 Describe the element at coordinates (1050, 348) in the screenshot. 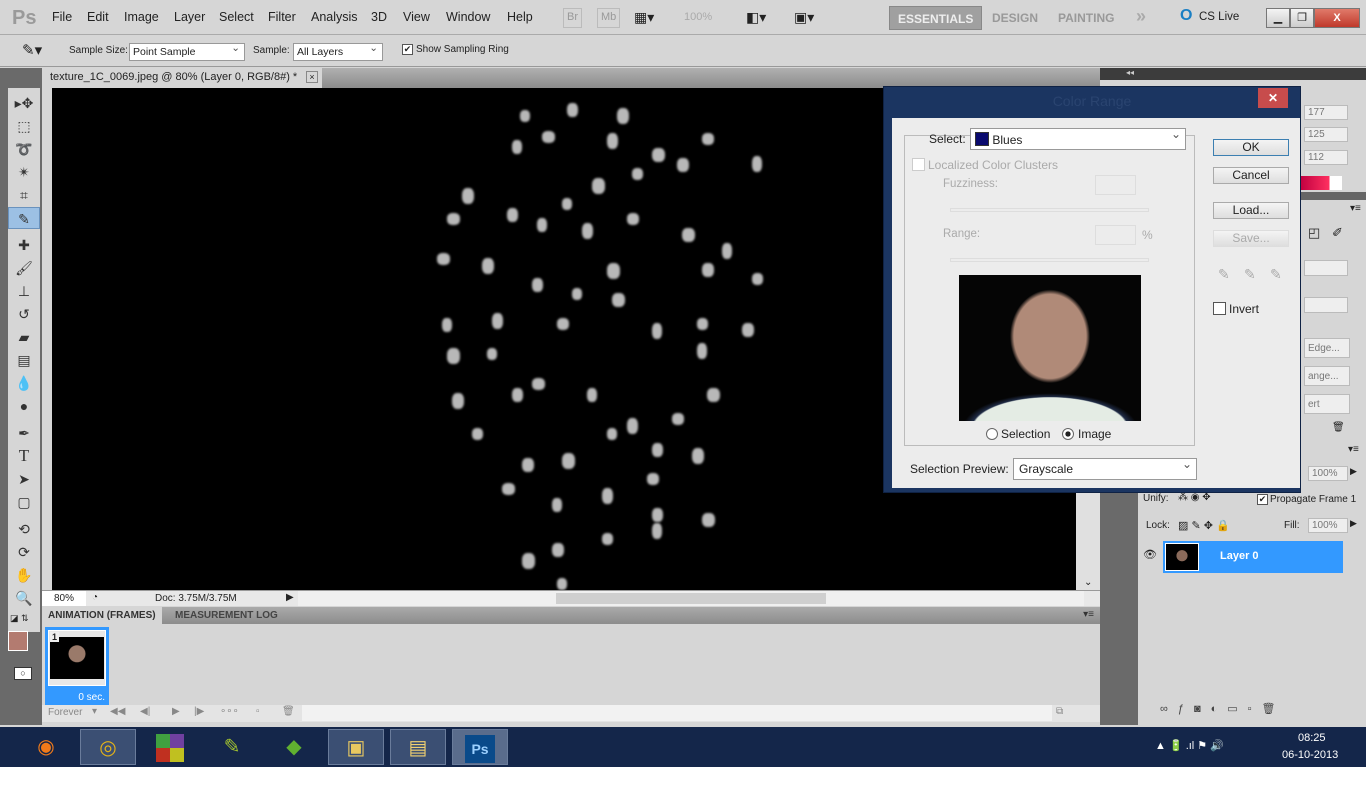

I see `preview-image` at that location.